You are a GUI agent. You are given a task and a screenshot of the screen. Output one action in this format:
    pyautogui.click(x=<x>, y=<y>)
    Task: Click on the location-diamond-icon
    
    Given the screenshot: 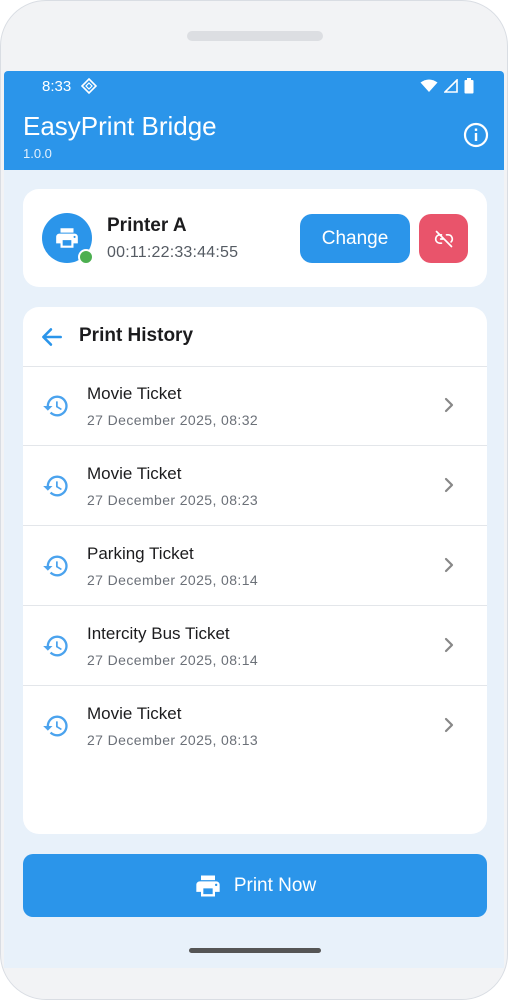 What is the action you would take?
    pyautogui.click(x=89, y=86)
    